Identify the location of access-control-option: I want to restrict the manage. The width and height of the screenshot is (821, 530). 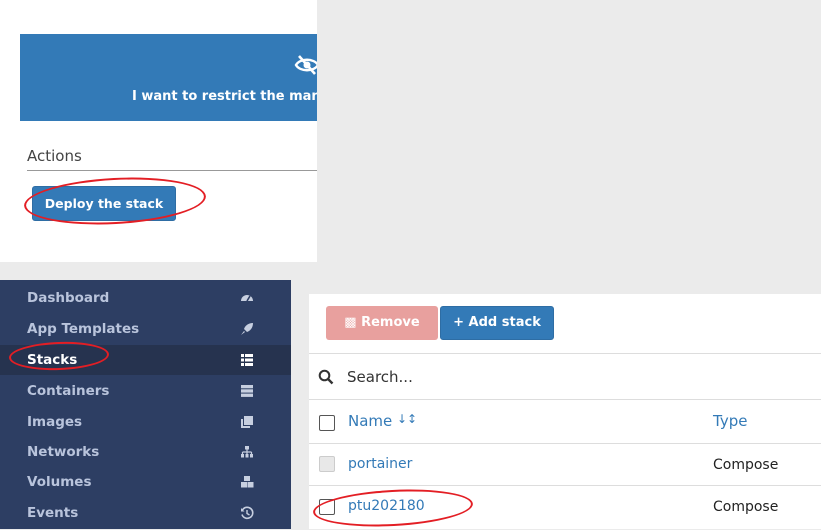
(168, 77).